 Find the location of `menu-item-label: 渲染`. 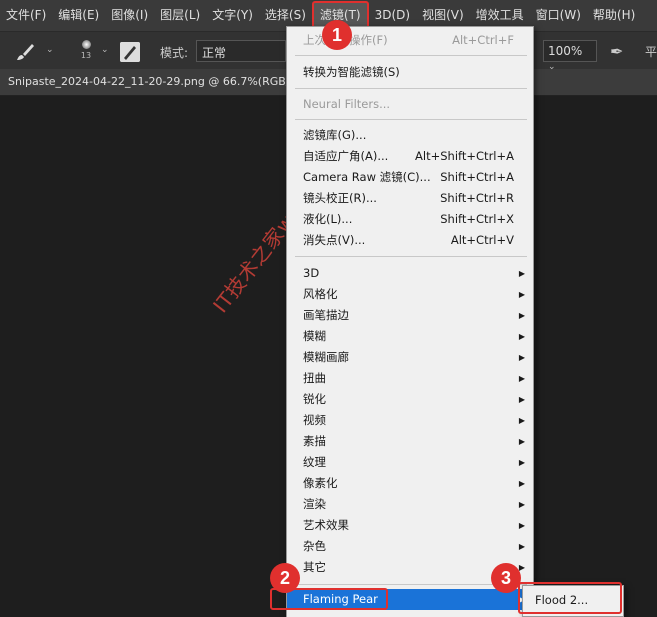

menu-item-label: 渲染 is located at coordinates (314, 504).